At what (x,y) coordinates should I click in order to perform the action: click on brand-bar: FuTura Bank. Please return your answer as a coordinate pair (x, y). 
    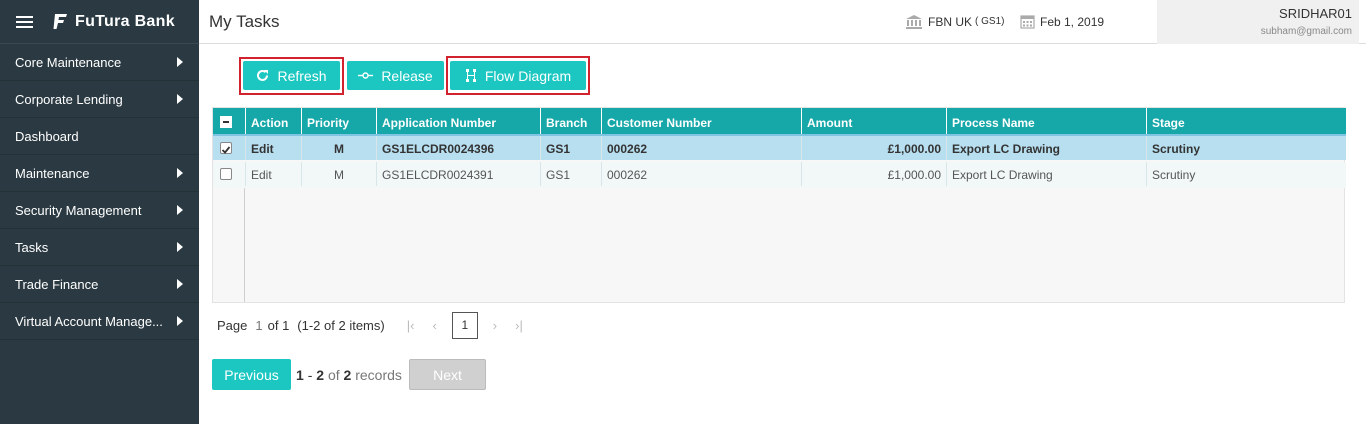
    Looking at the image, I should click on (99, 22).